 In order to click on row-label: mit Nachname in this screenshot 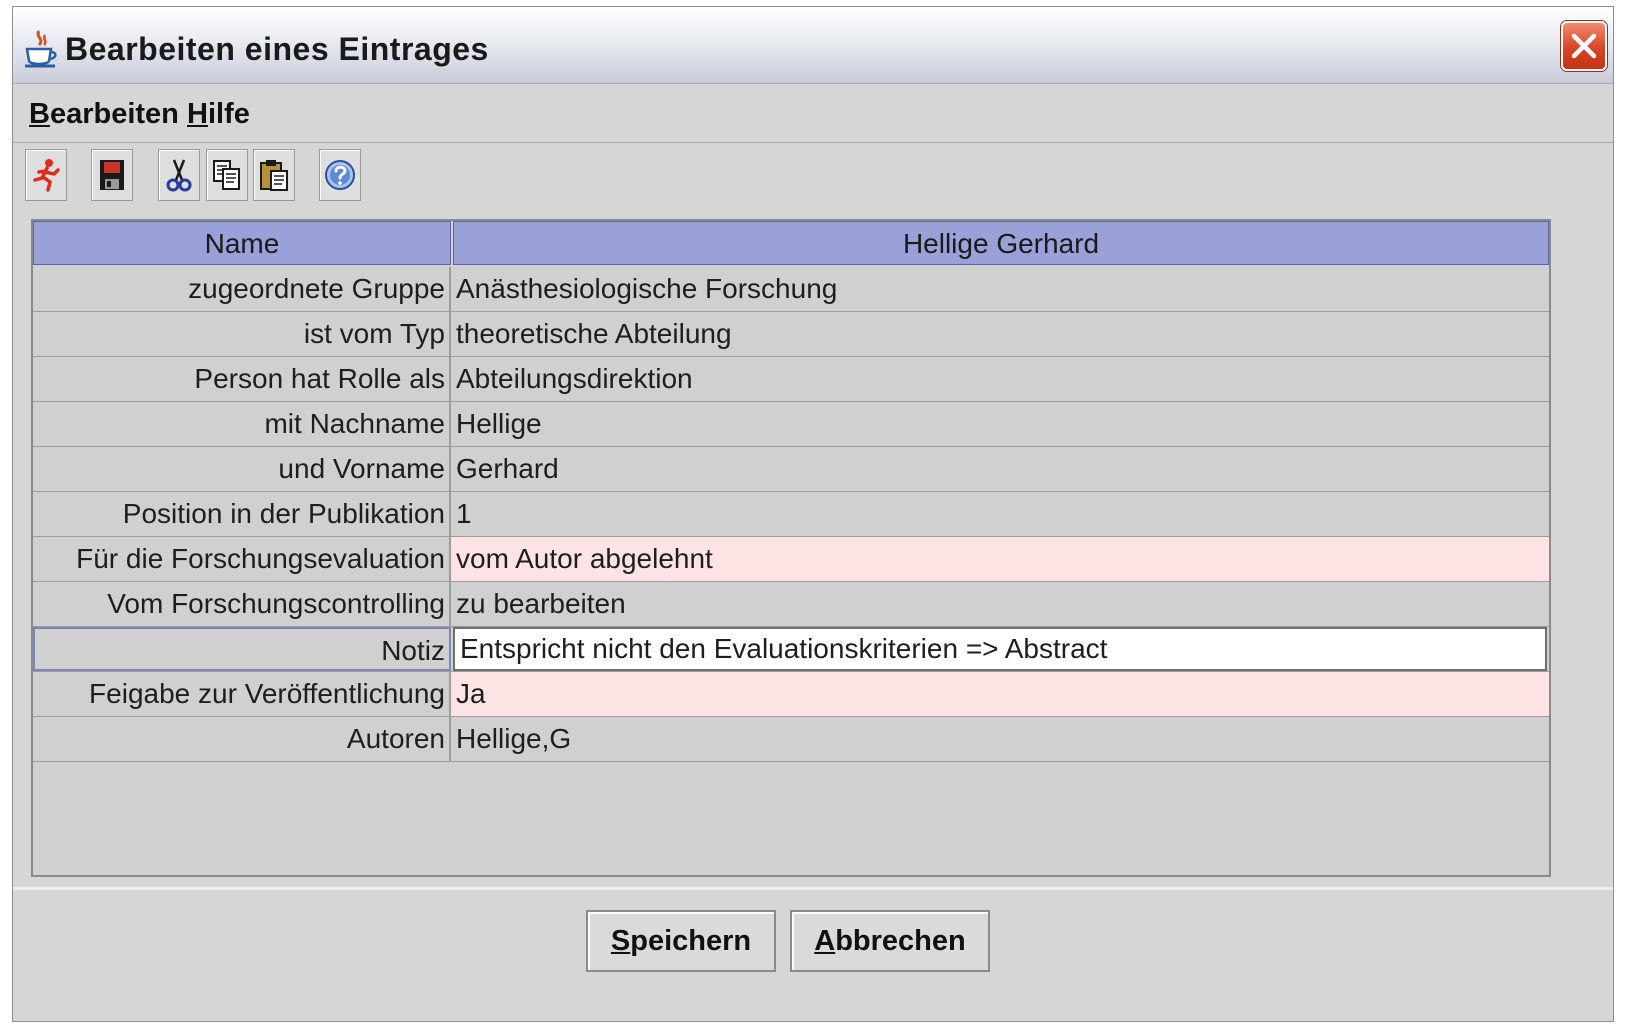, I will do `click(242, 424)`.